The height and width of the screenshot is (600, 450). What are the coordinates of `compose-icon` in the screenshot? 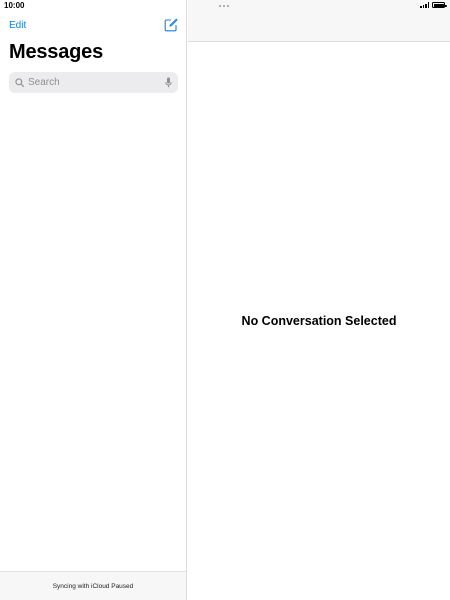 It's located at (171, 25).